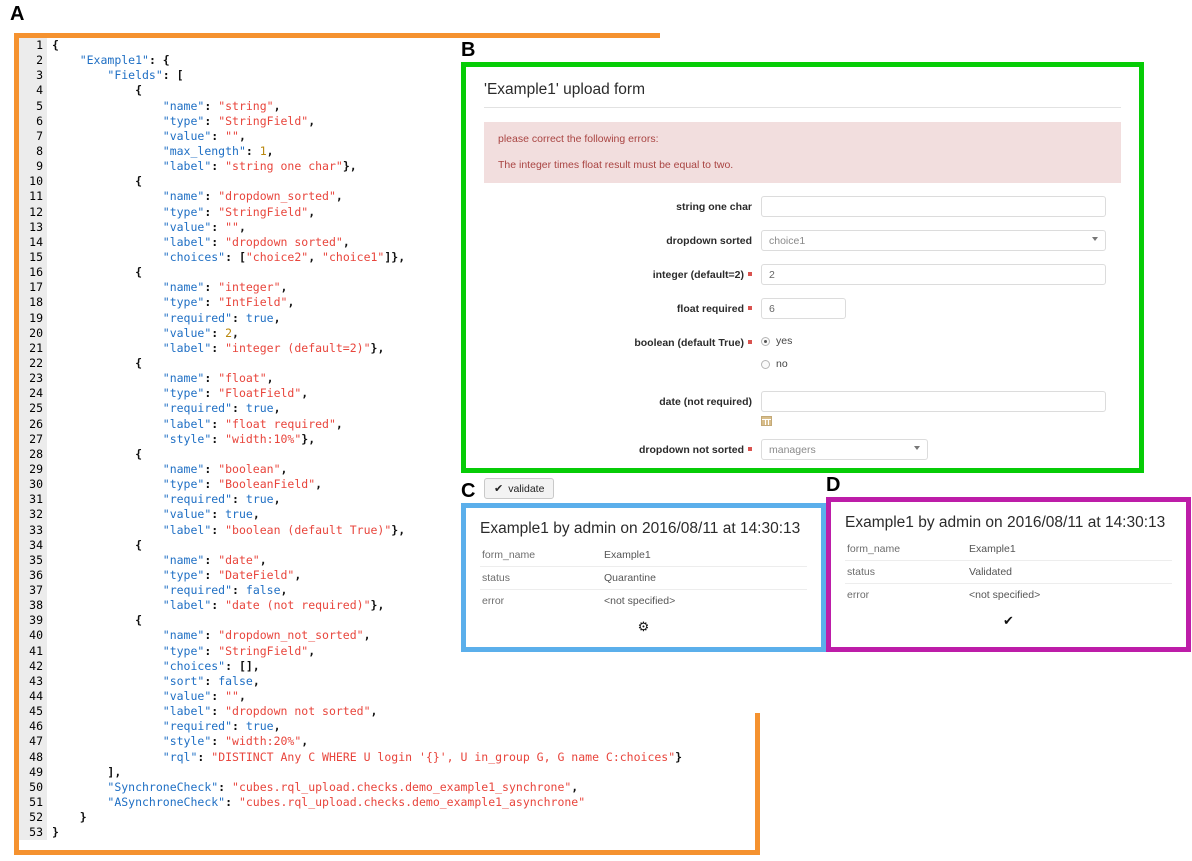 This screenshot has width=1192, height=861. Describe the element at coordinates (225, 287) in the screenshot. I see `code-line-text: "name": "integer",` at that location.